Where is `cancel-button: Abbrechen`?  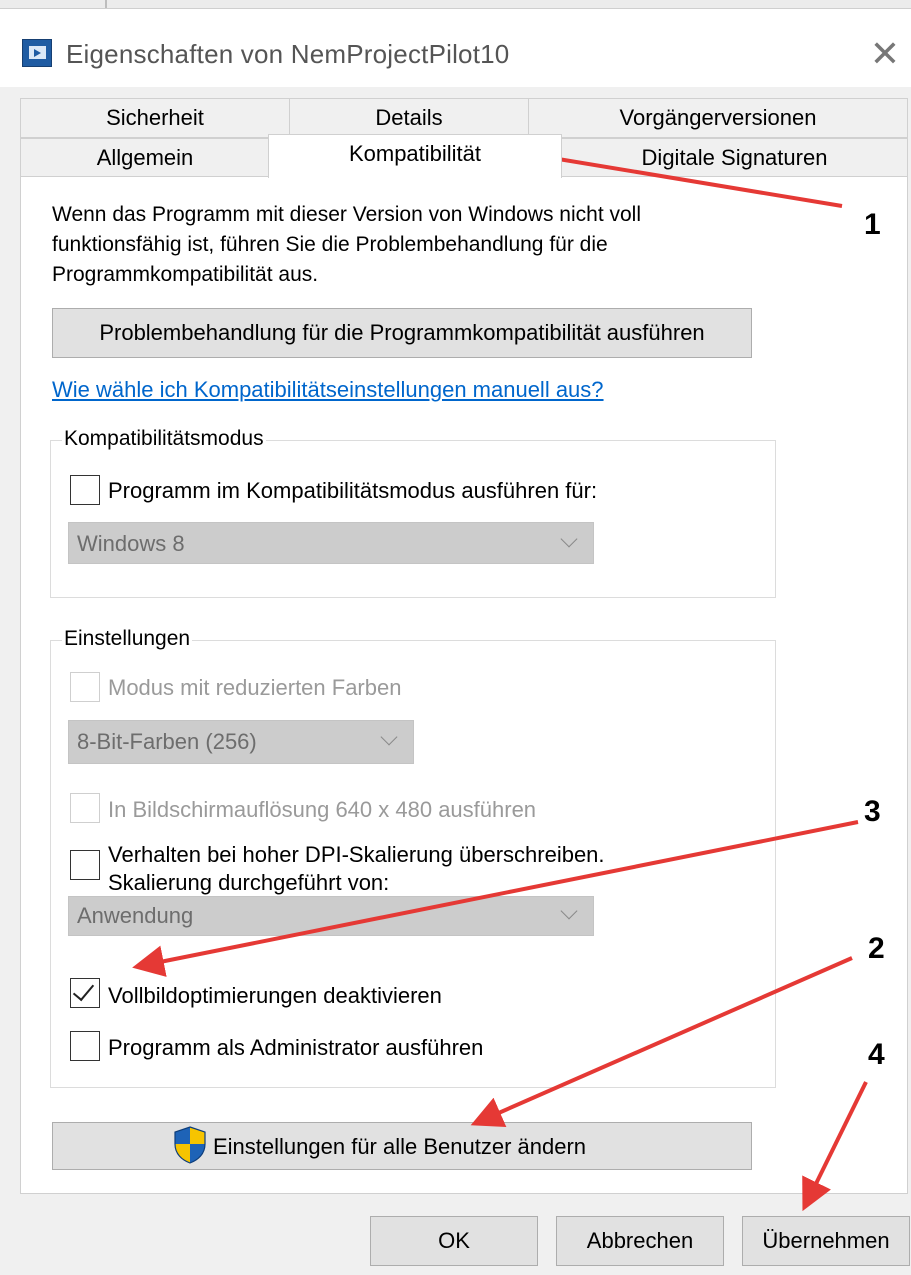
cancel-button: Abbrechen is located at coordinates (640, 1241).